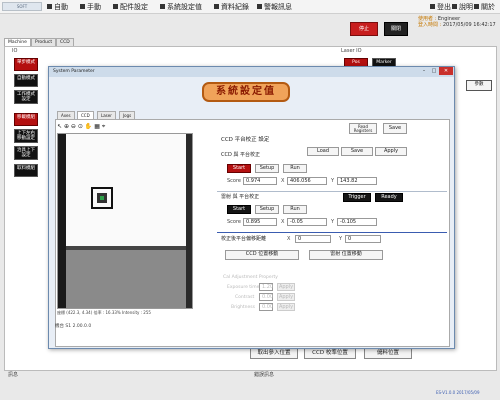 The height and width of the screenshot is (400, 500). I want to click on camera-view, so click(125, 221).